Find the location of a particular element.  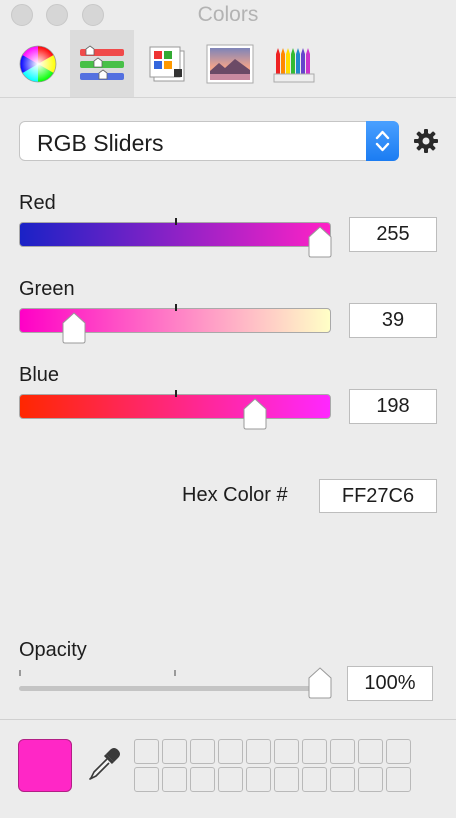

window-title: Colors is located at coordinates (228, 14).